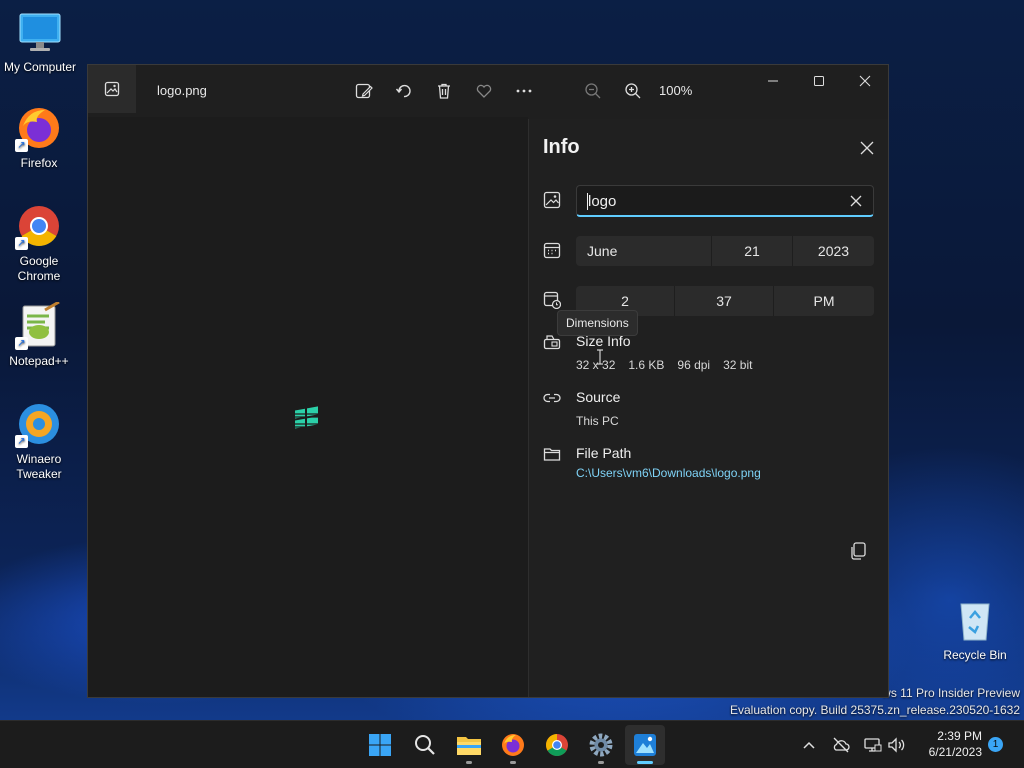 This screenshot has width=1024, height=768. I want to click on show-hidden-icons-chevron-up-icon, so click(809, 745).